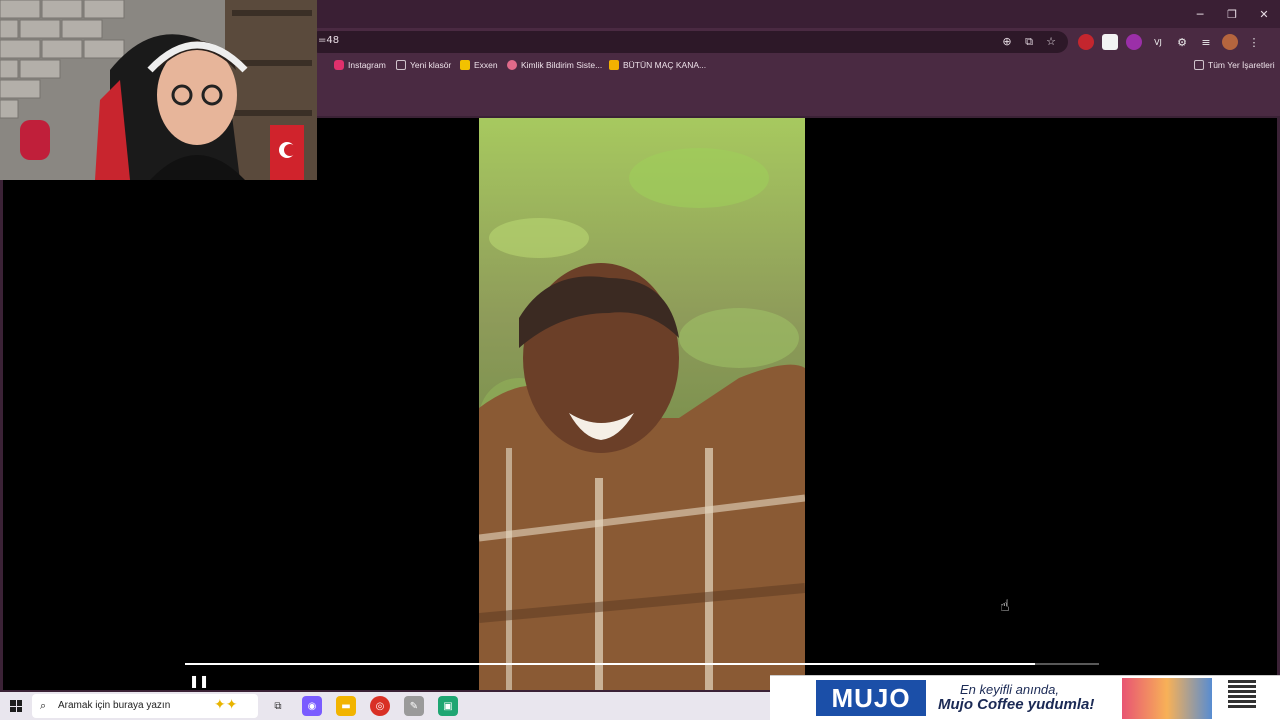 This screenshot has width=1280, height=720. Describe the element at coordinates (1182, 42) in the screenshot. I see `puzzle-icon: ⚙` at that location.